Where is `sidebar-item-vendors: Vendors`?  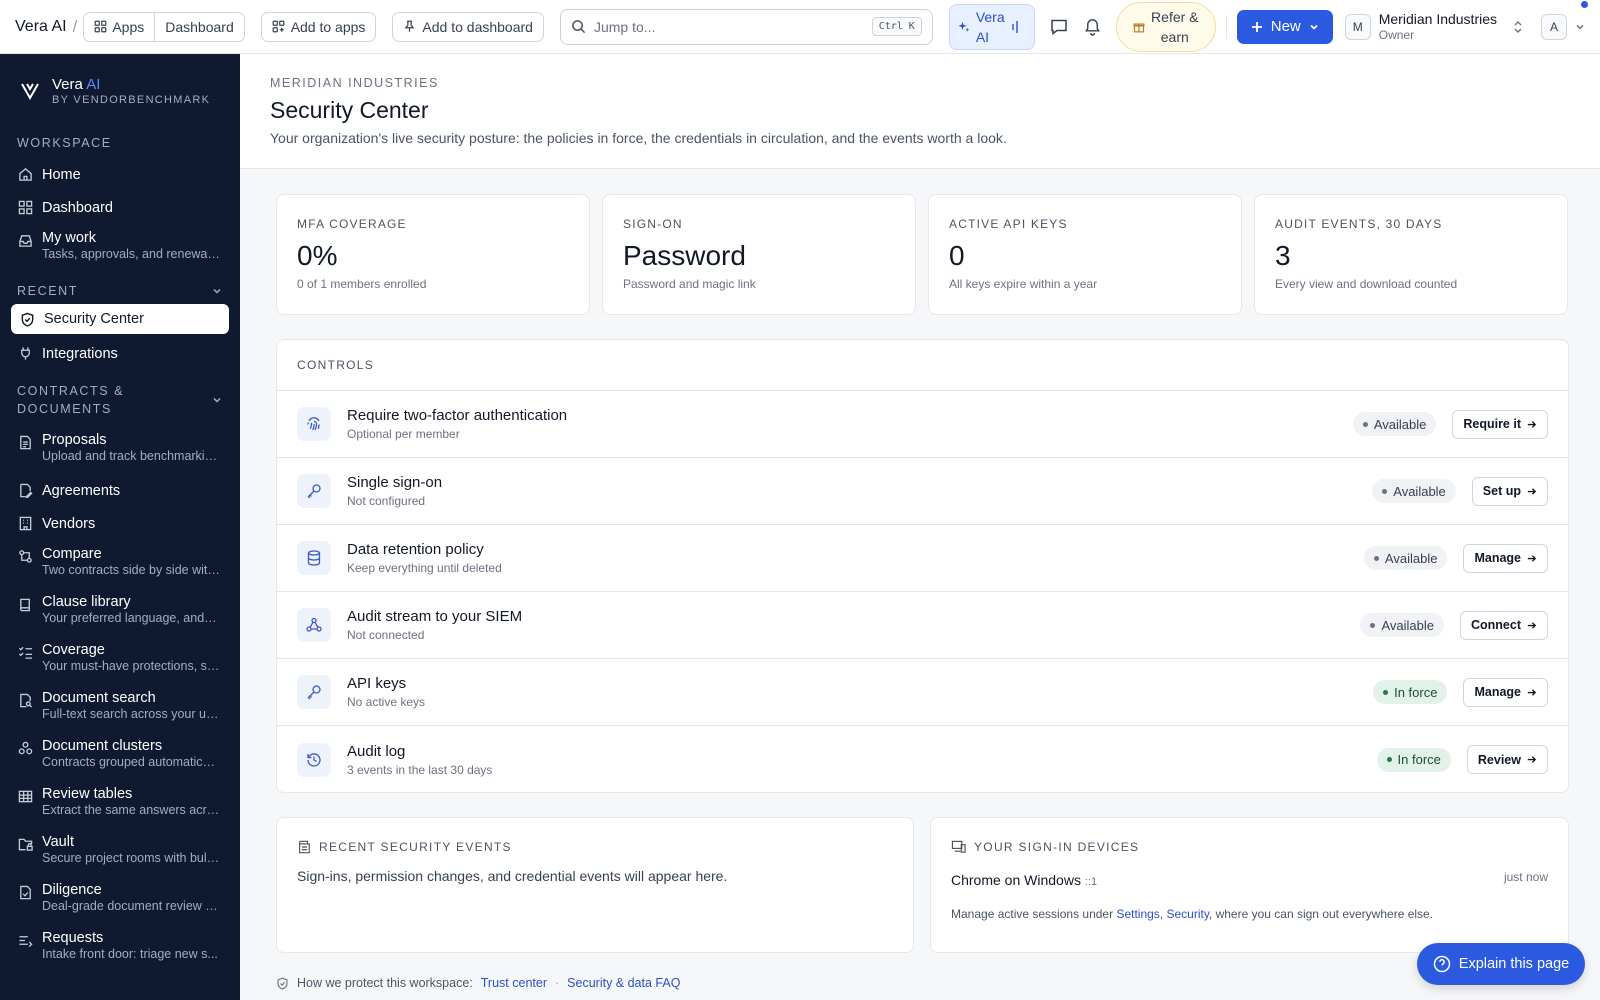
sidebar-item-vendors: Vendors is located at coordinates (120, 523).